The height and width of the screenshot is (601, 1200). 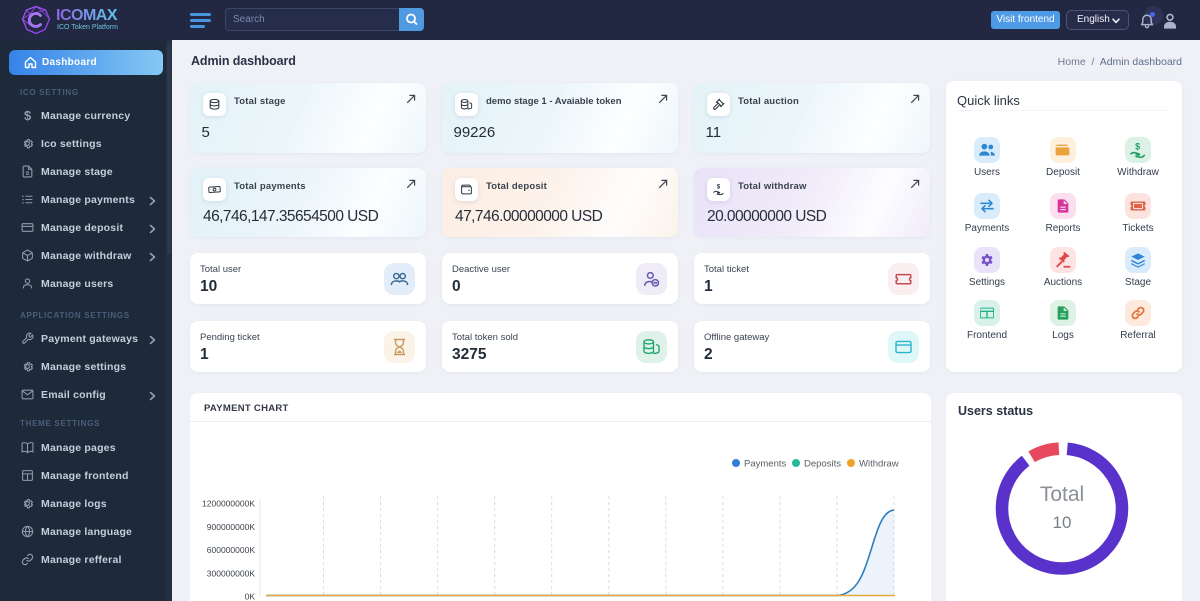 I want to click on svg-text: 1200000000K, so click(x=228, y=504).